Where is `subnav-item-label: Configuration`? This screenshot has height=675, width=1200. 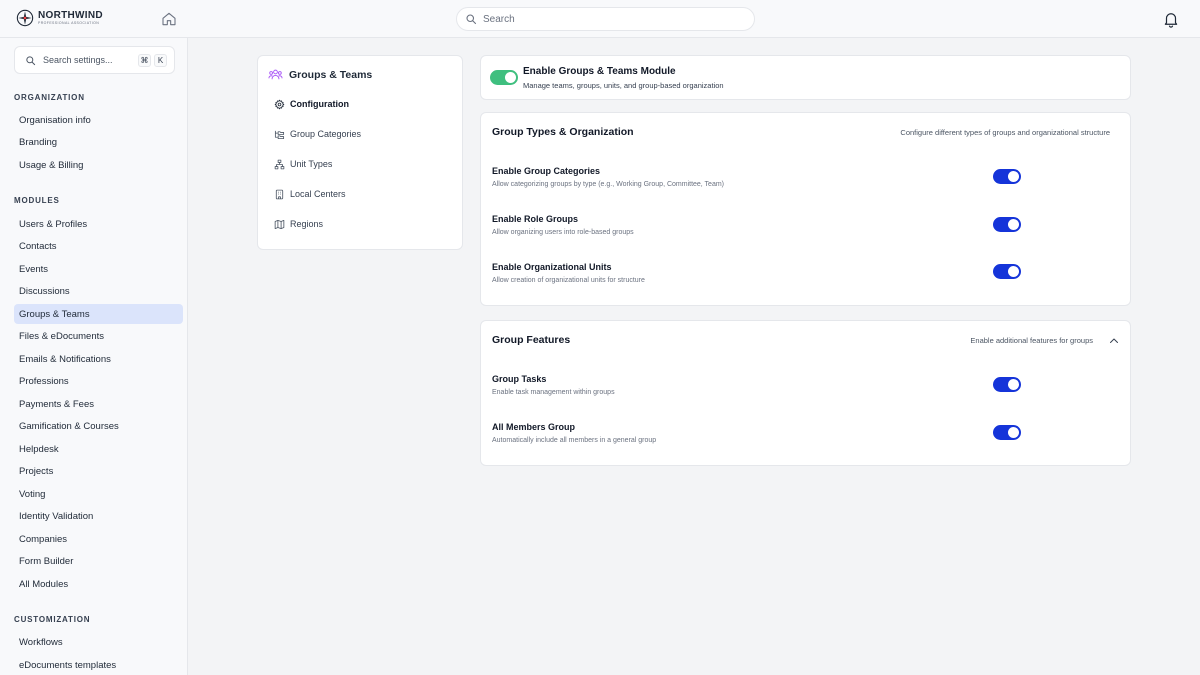
subnav-item-label: Configuration is located at coordinates (319, 104).